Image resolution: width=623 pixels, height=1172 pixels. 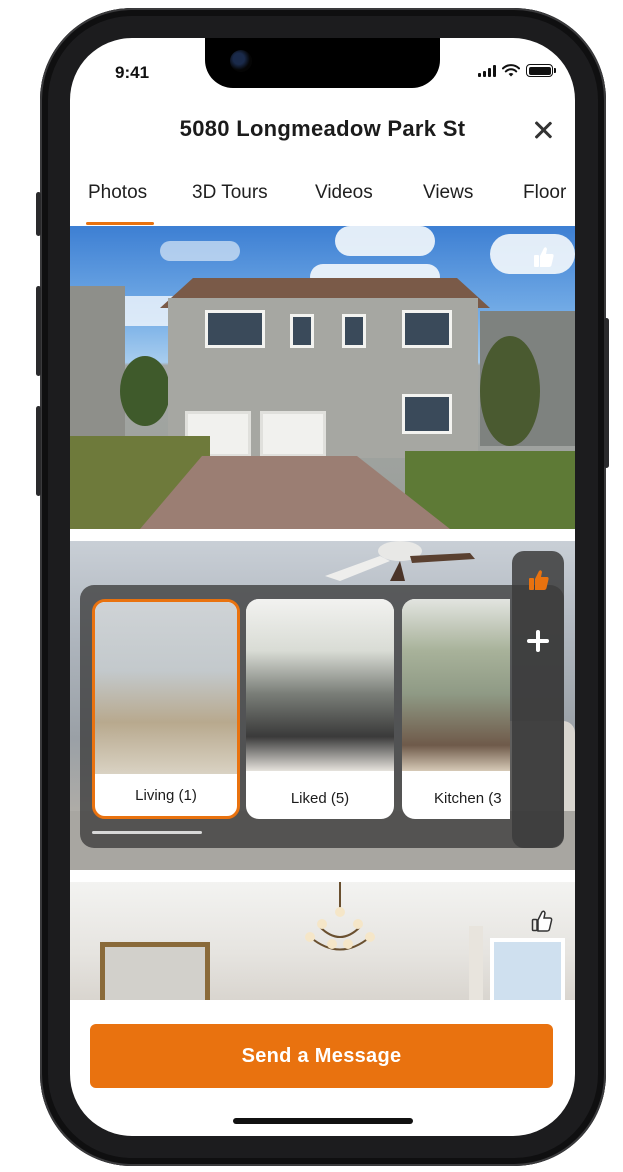 I want to click on volume-up-button, so click(x=38, y=331).